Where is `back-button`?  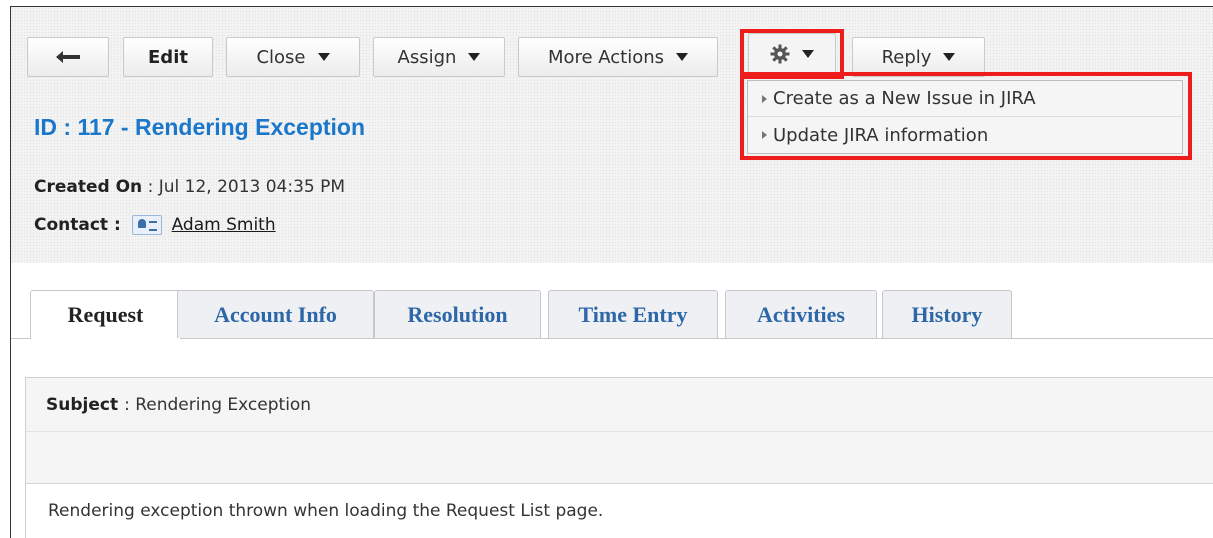 back-button is located at coordinates (68, 57).